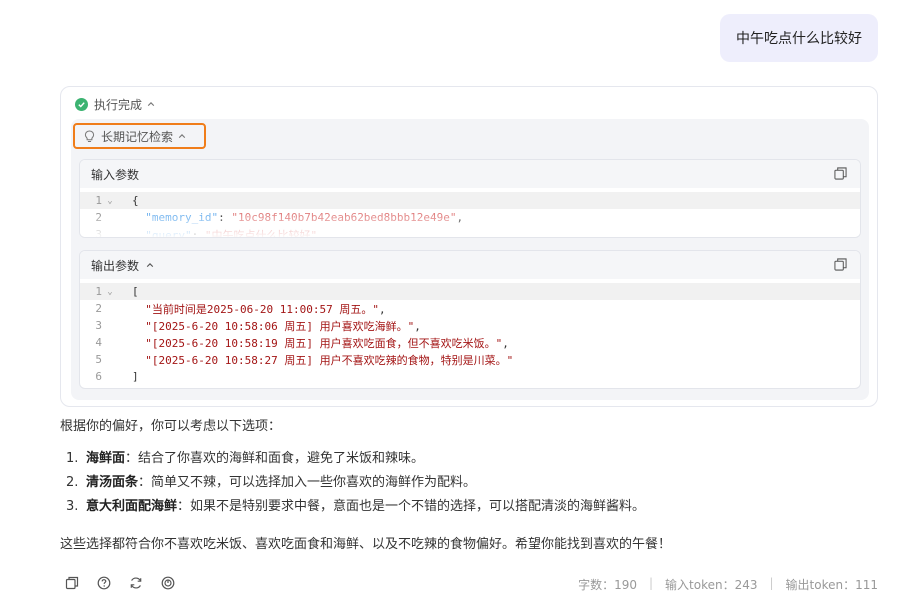 Image resolution: width=917 pixels, height=608 pixels. Describe the element at coordinates (831, 585) in the screenshot. I see `output-token-count: 输出token：111` at that location.